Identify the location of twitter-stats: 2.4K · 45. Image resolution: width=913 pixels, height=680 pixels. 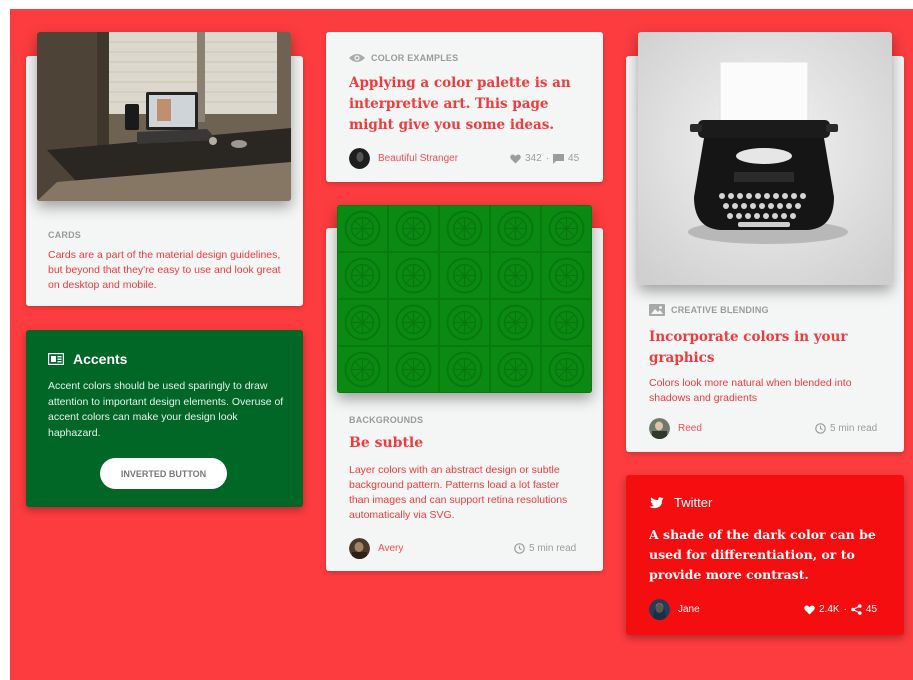
(840, 609).